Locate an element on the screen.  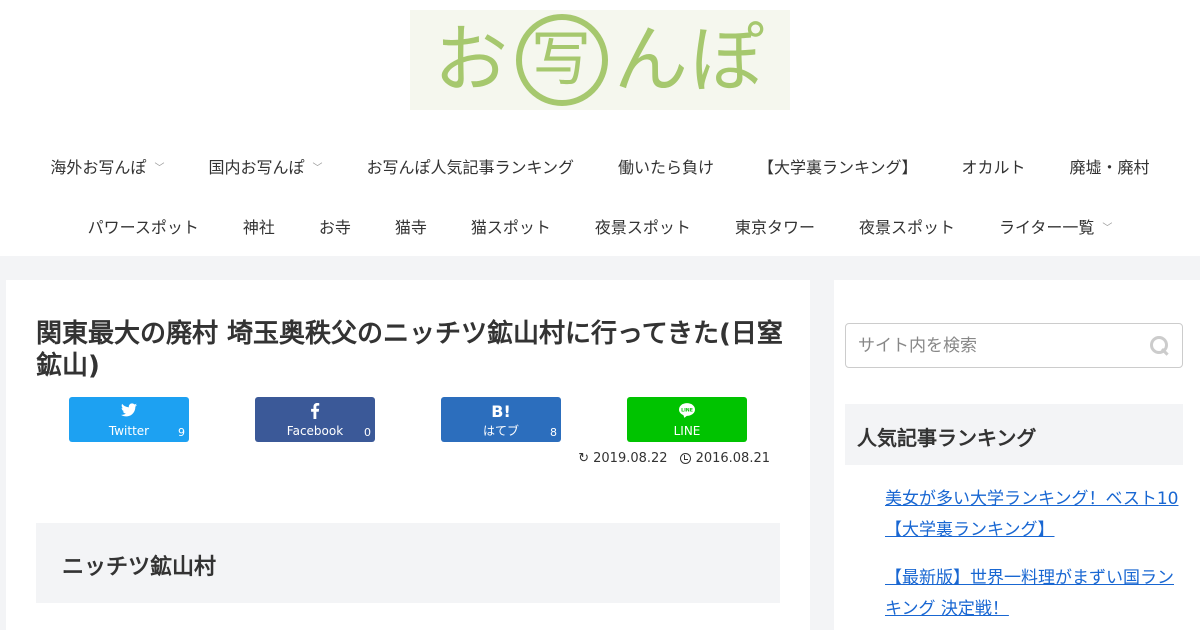
nav-item-popular-ranking: お写んぽ人気記事ランキング is located at coordinates (470, 166).